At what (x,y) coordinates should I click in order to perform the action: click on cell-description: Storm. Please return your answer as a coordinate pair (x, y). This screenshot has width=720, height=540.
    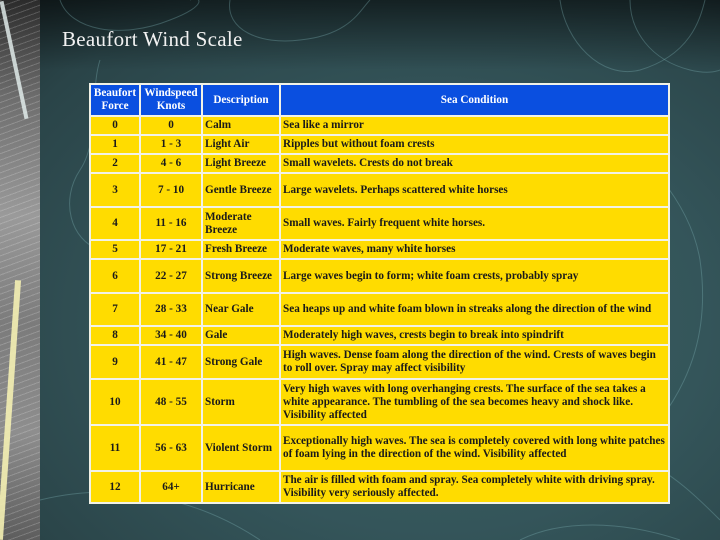
    Looking at the image, I should click on (241, 402).